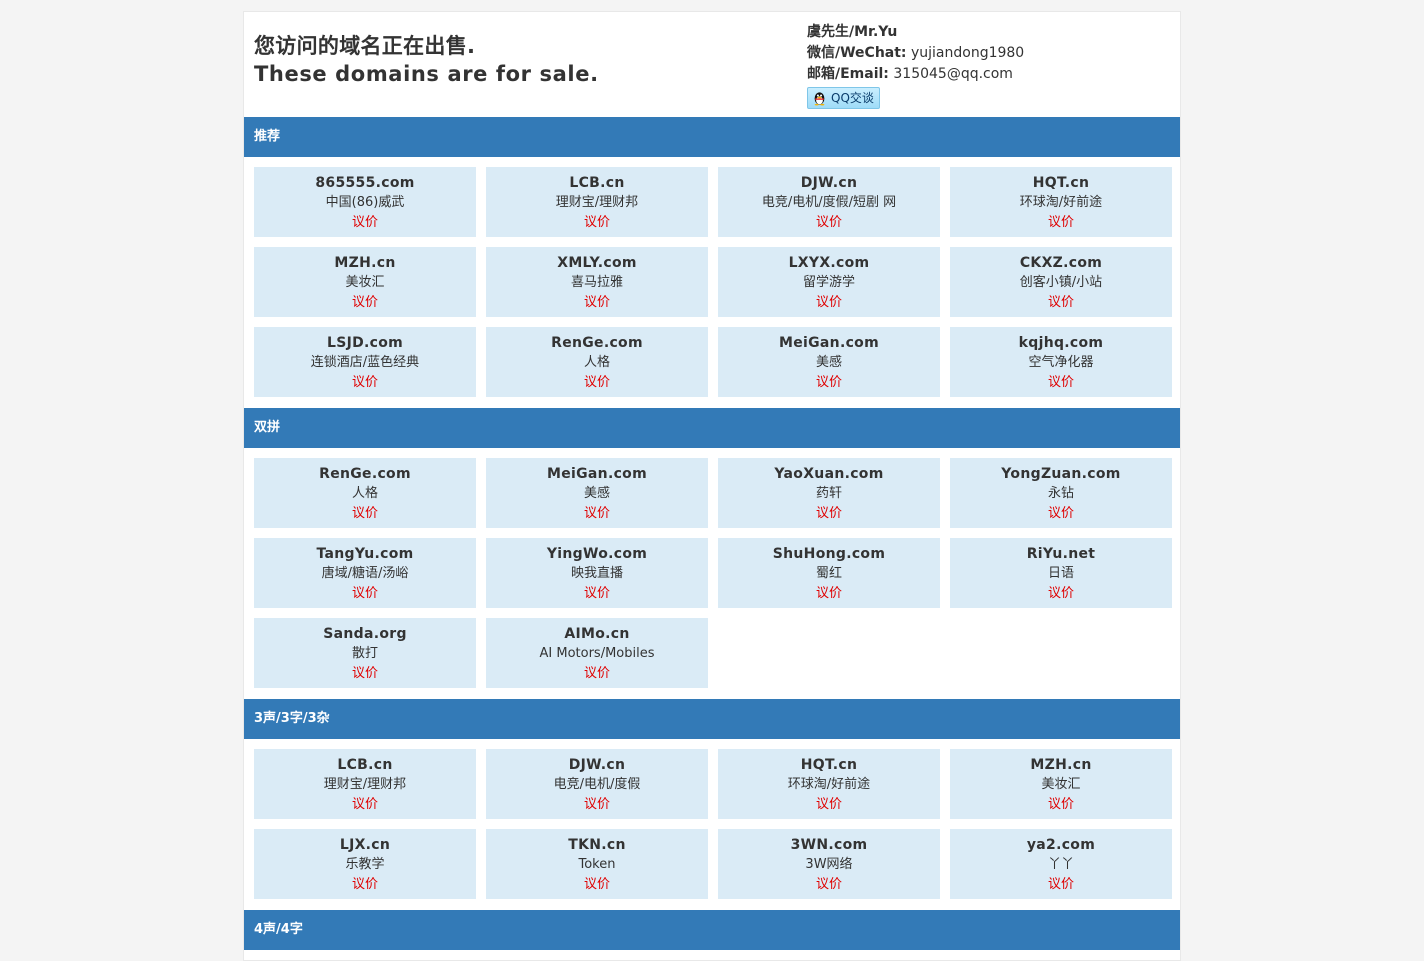 The image size is (1424, 961). I want to click on domain-card: LSJD.com 连锁酒店/蓝色经典 议价, so click(365, 362).